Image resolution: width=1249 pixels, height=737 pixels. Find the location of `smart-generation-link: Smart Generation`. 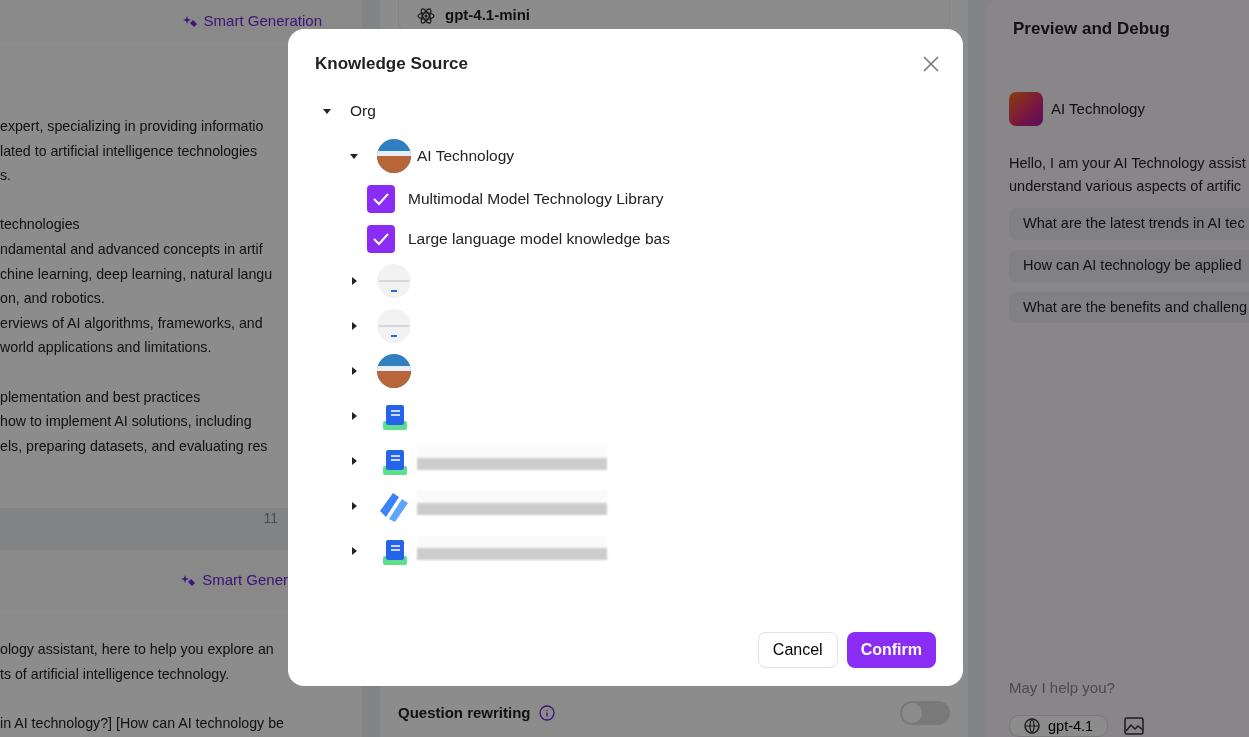

smart-generation-link: Smart Generation is located at coordinates (251, 21).